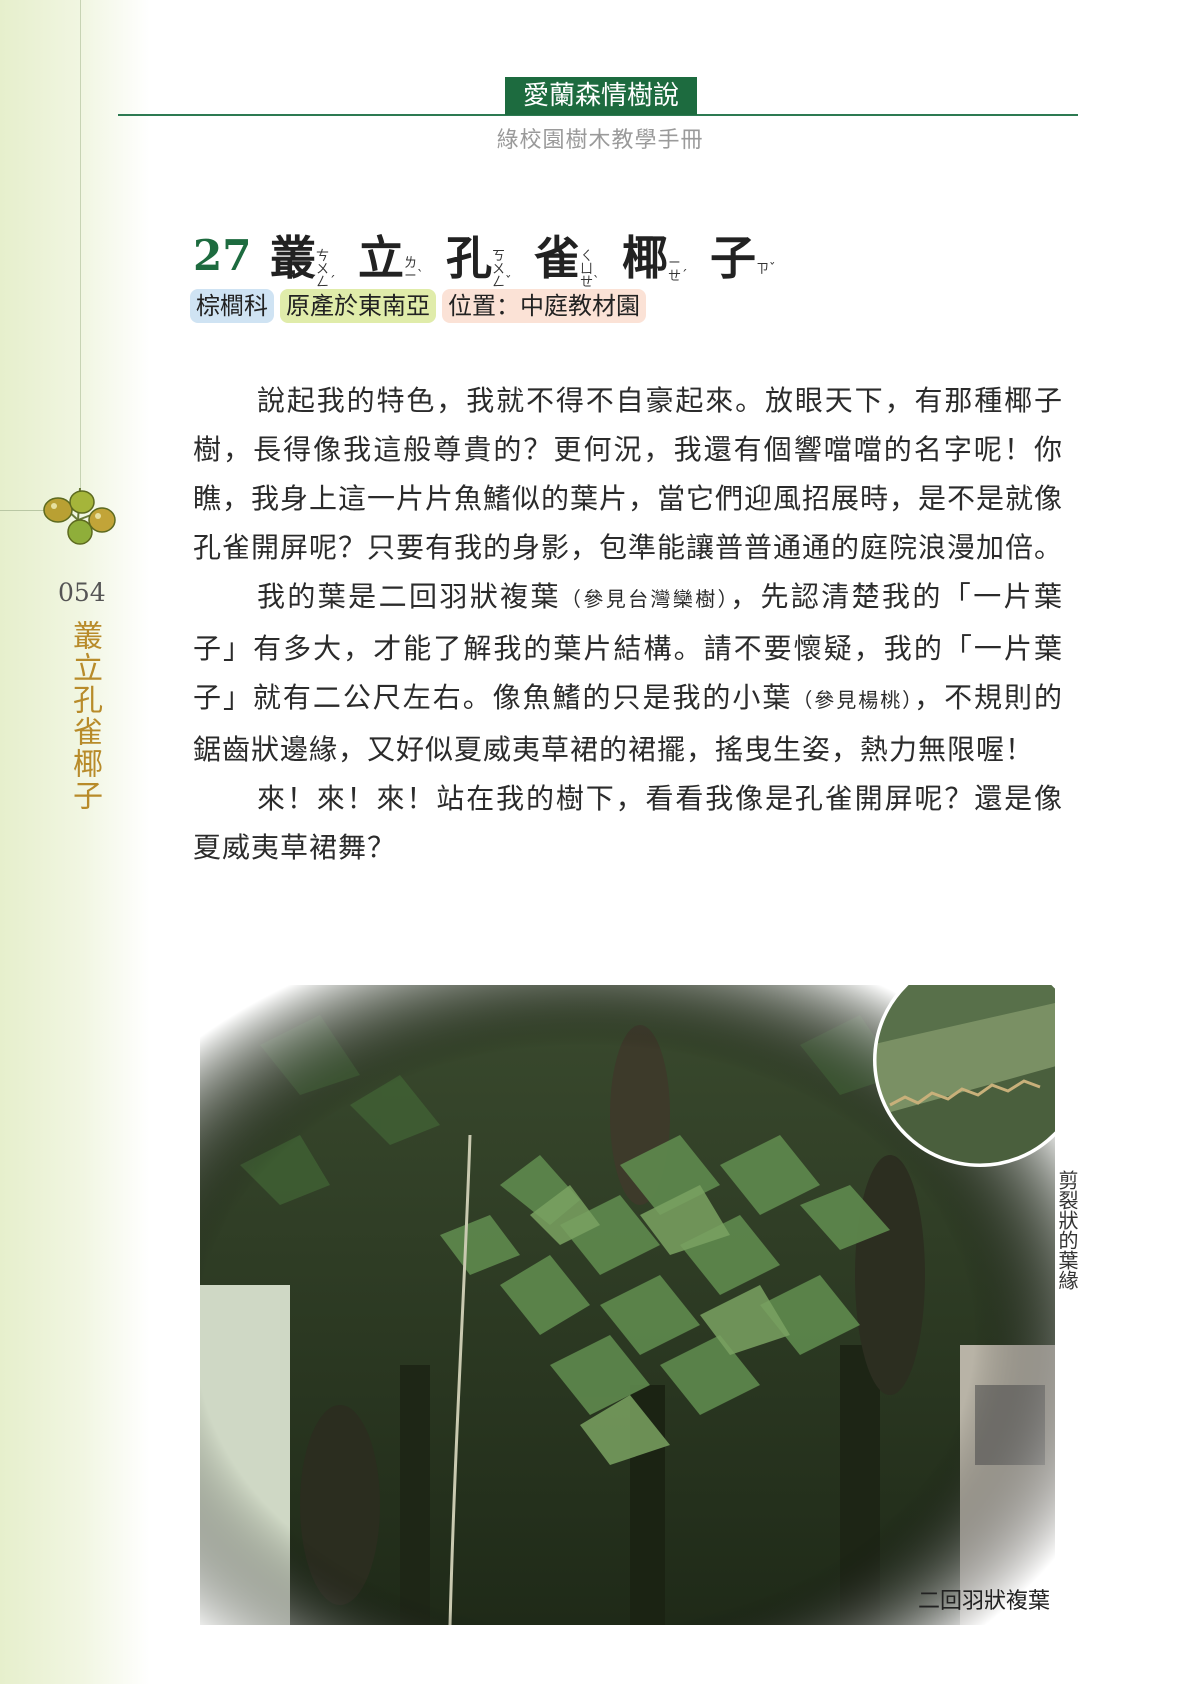 This screenshot has width=1195, height=1684. I want to click on seed-cluster-icon, so click(79, 516).